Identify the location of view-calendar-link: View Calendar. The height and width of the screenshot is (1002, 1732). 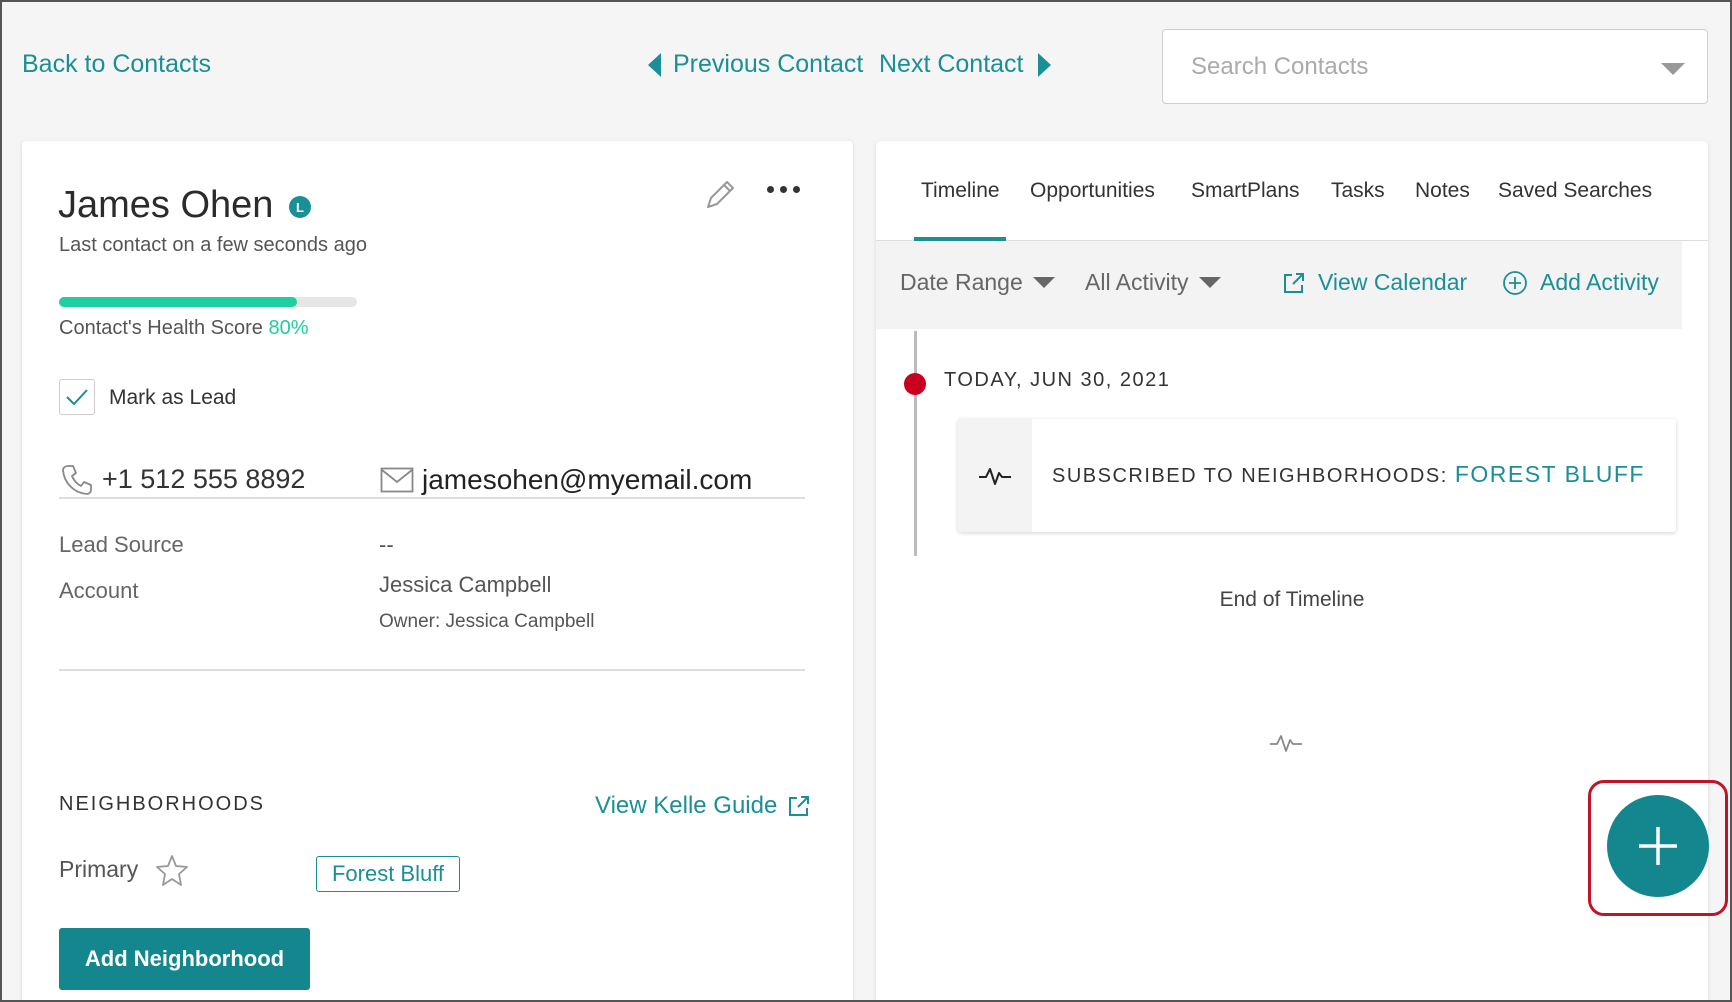
(1374, 282).